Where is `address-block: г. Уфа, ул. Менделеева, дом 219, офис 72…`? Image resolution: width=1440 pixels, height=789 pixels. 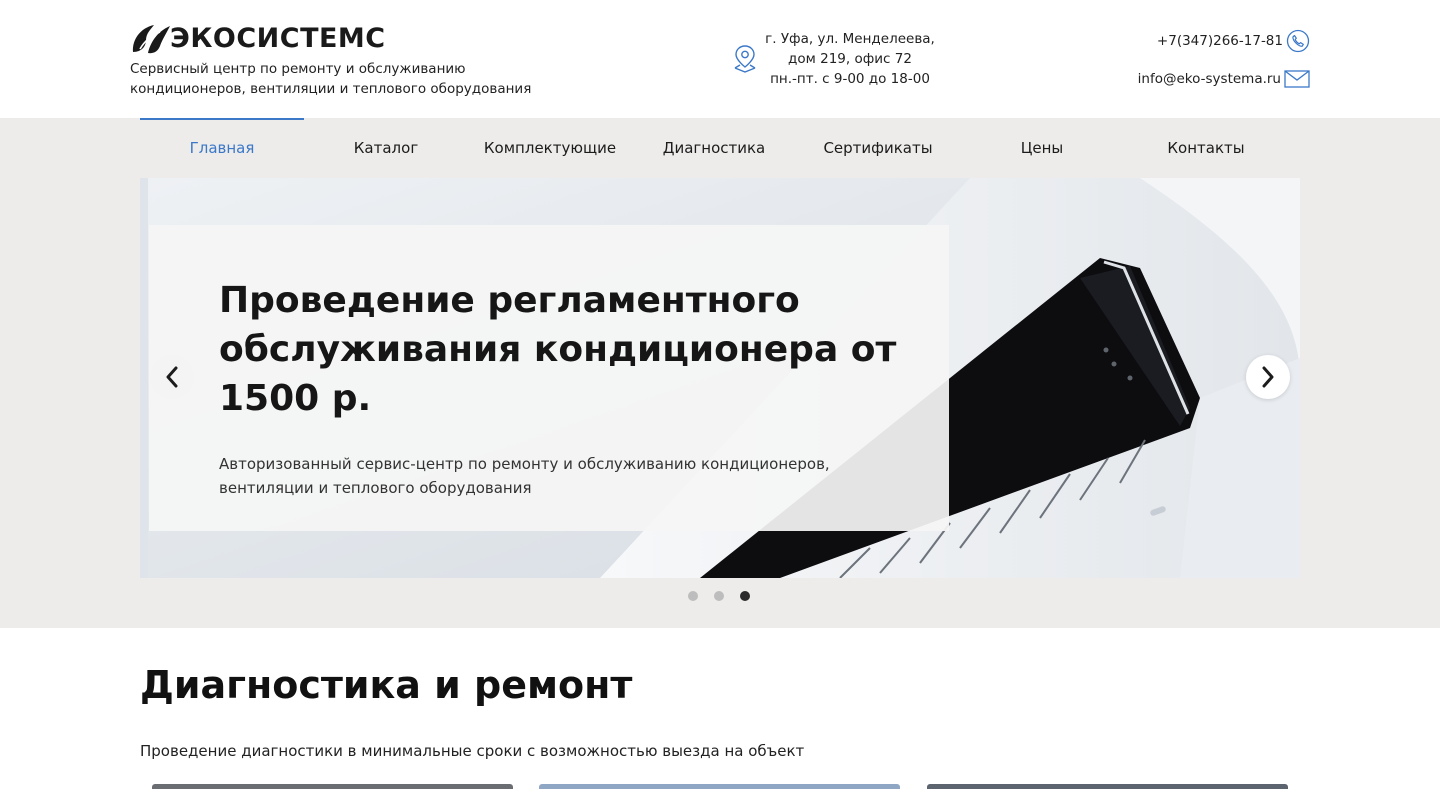
address-block: г. Уфа, ул. Менделеева, дом 219, офис 72… is located at coordinates (837, 60).